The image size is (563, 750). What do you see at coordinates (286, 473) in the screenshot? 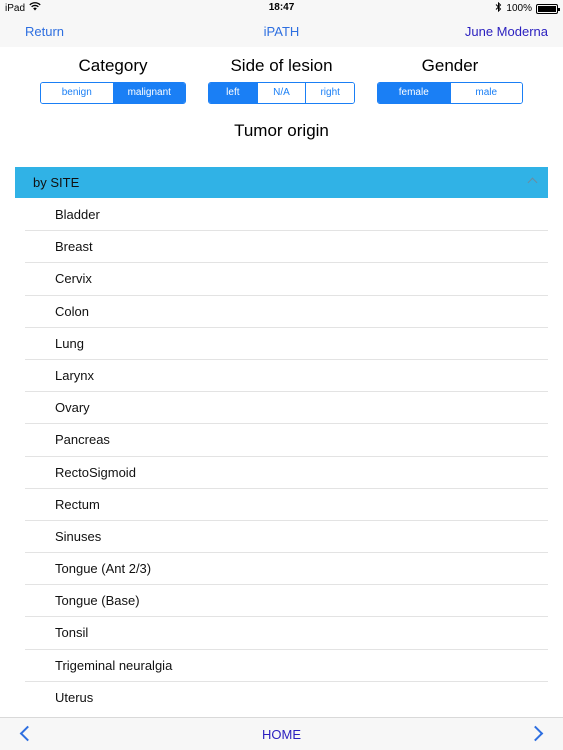
I see `list-item: RectoSigmoid` at bounding box center [286, 473].